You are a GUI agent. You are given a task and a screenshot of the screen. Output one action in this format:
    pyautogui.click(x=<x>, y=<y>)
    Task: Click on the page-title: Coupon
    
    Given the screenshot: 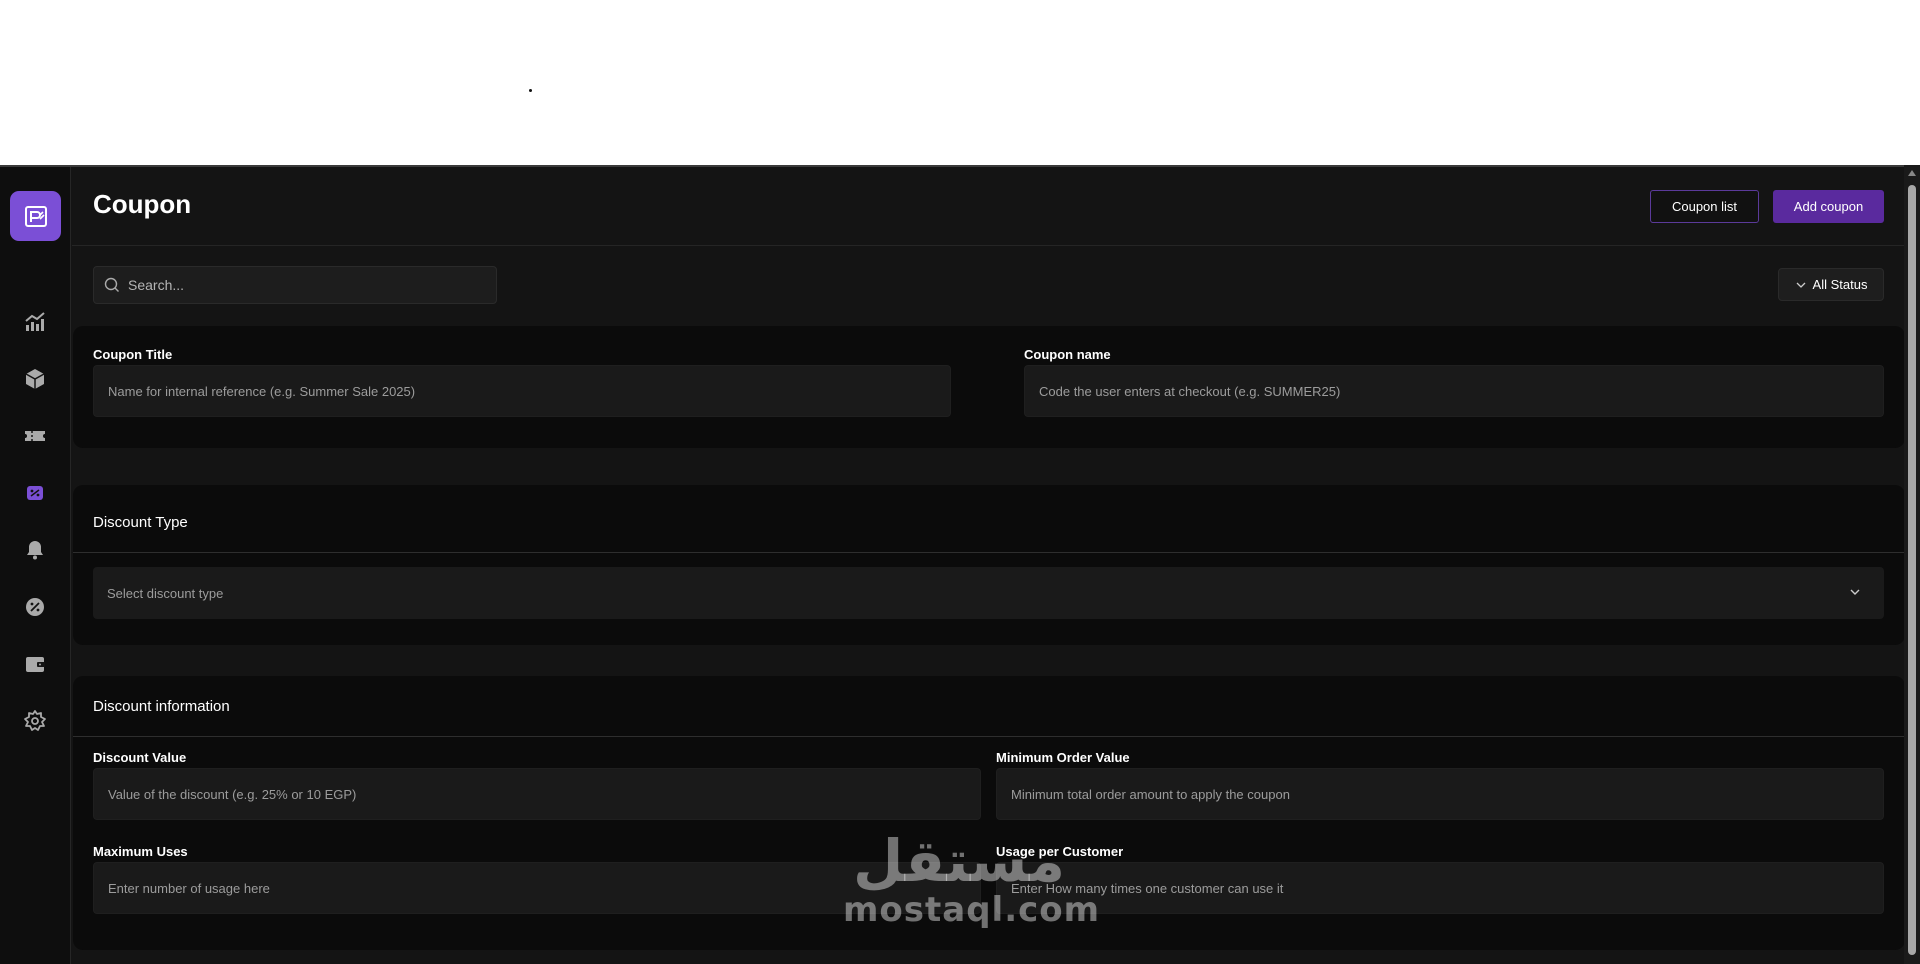 What is the action you would take?
    pyautogui.click(x=142, y=204)
    